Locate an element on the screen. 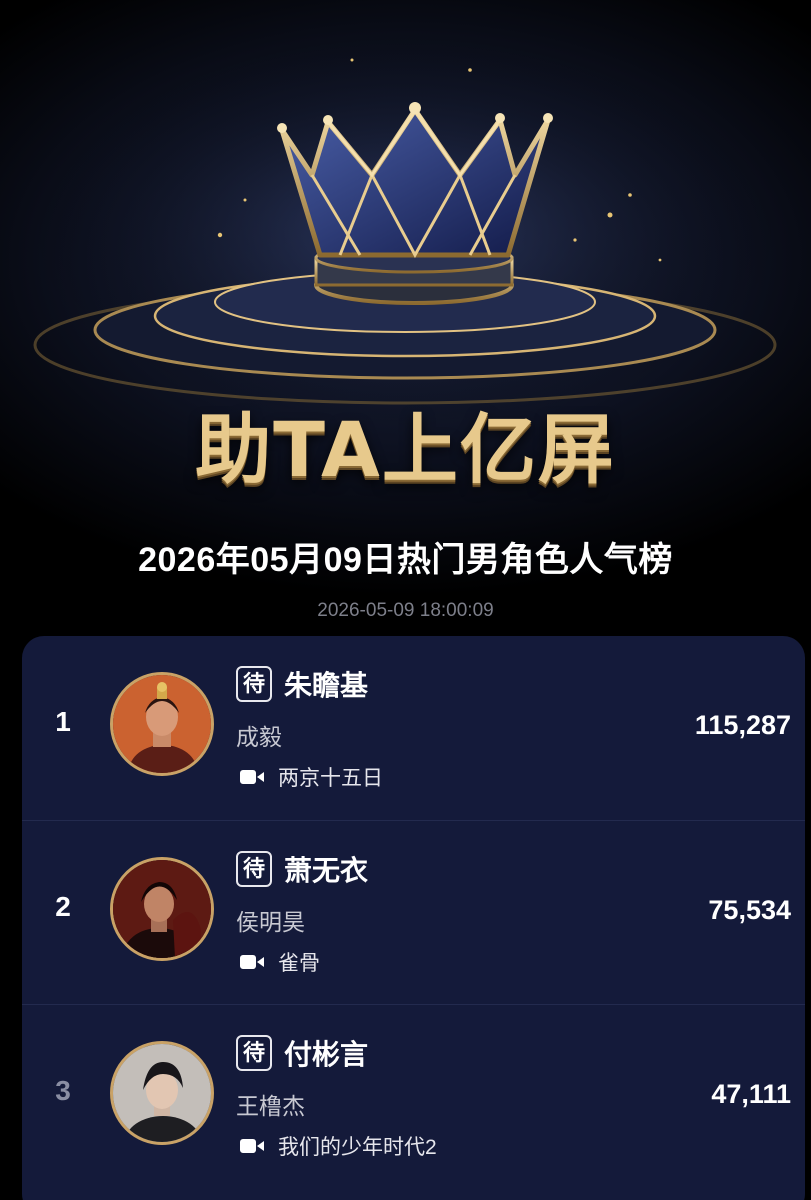 The image size is (811, 1200). drama-link: 雀骨 is located at coordinates (280, 962).